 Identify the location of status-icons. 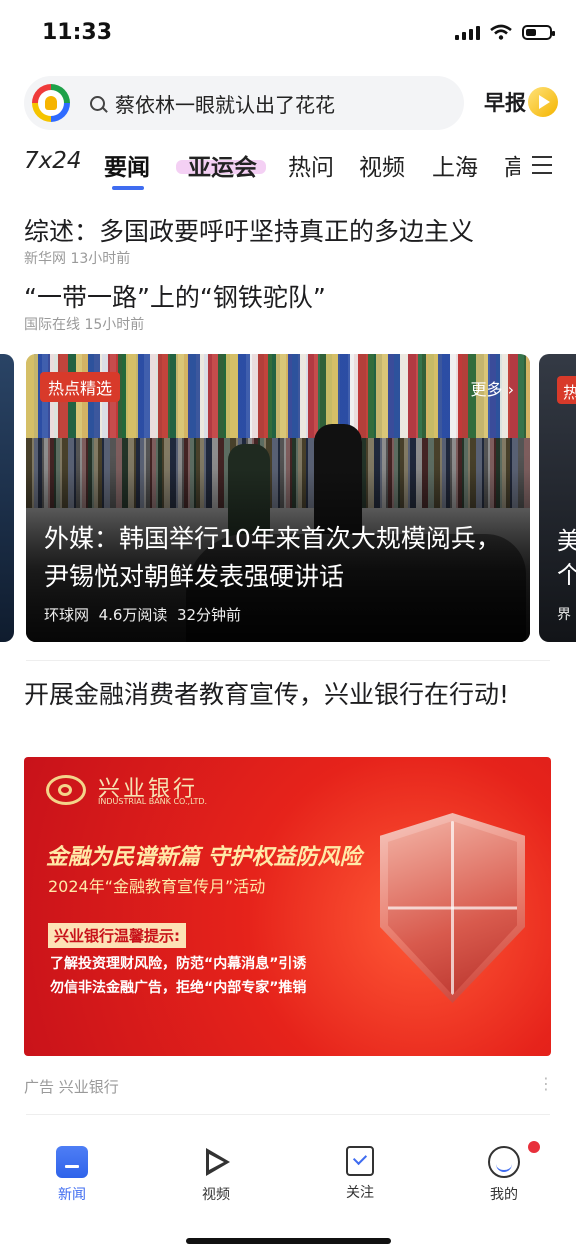
(505, 32).